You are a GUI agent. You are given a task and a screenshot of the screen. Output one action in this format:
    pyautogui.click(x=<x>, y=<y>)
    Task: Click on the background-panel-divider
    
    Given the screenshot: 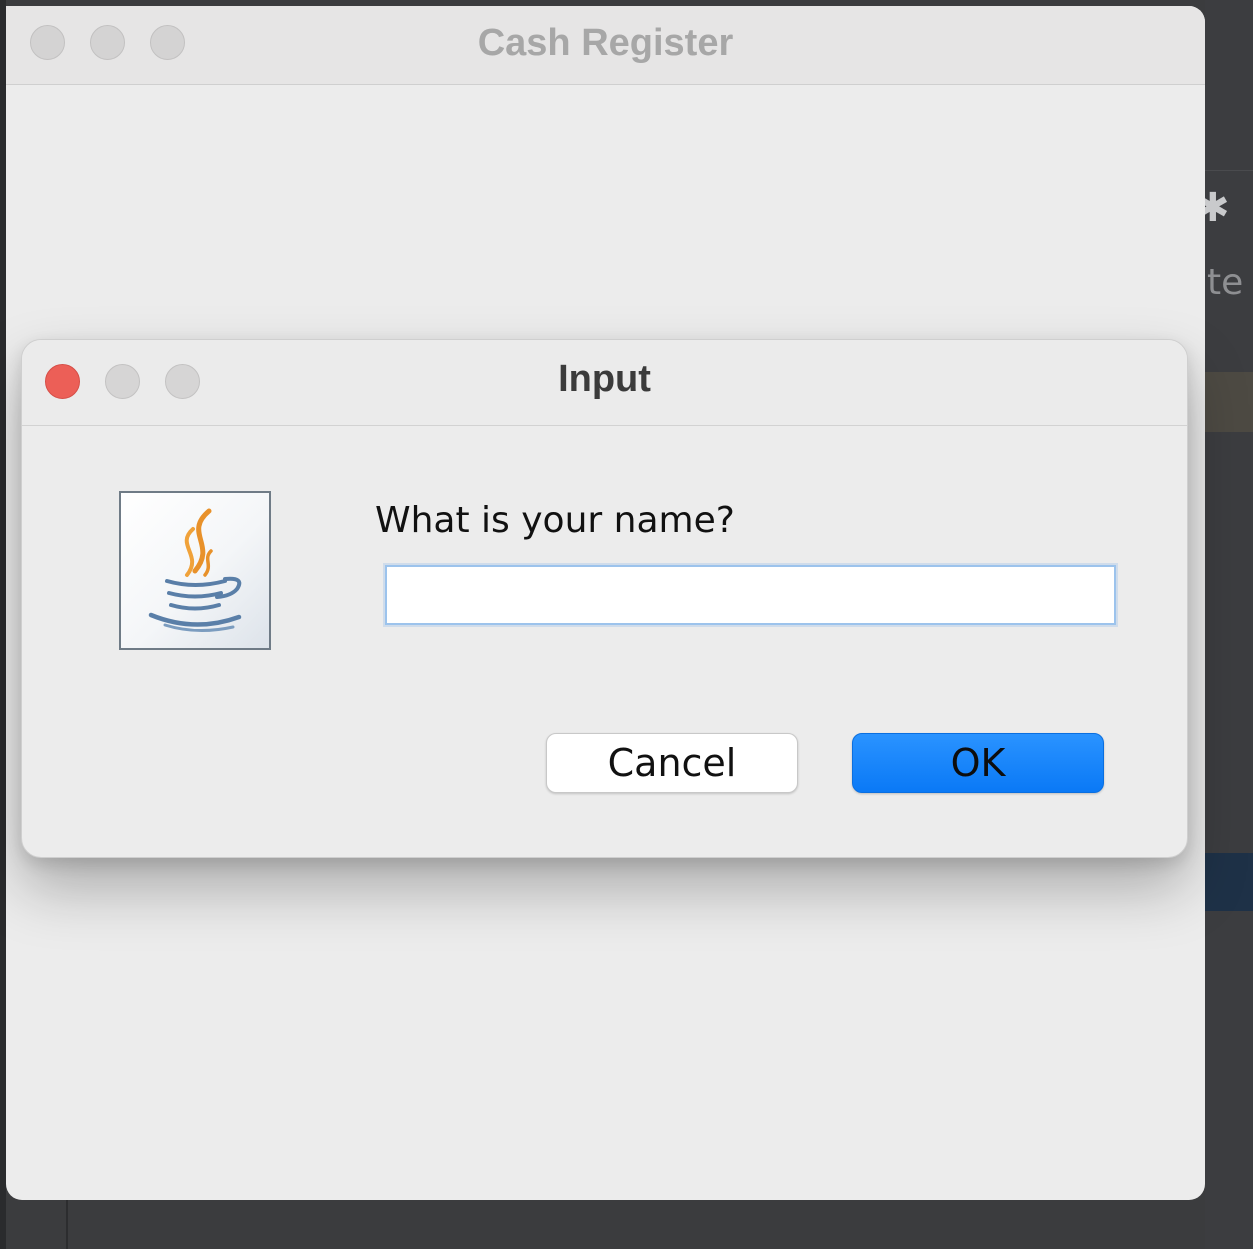 What is the action you would take?
    pyautogui.click(x=1229, y=170)
    